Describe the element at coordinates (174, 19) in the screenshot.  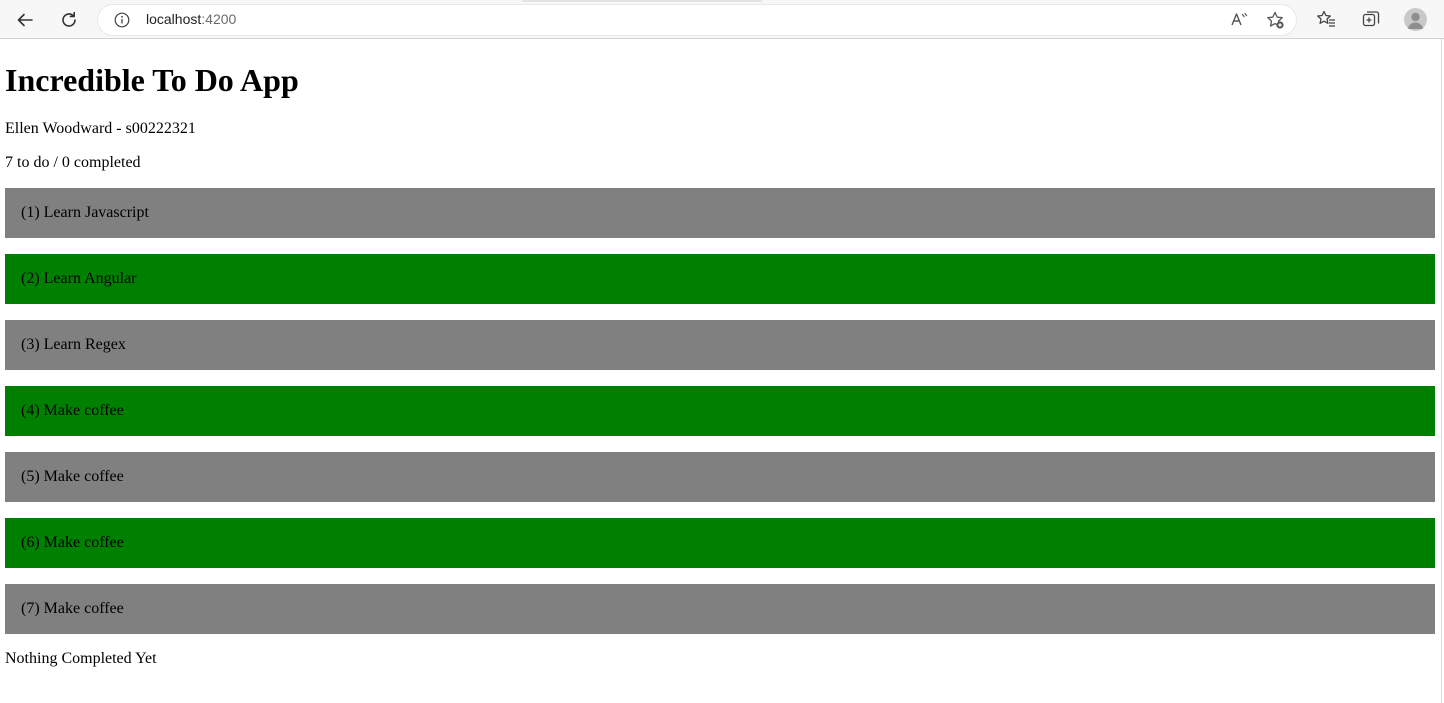
I see `url-host: localhost` at that location.